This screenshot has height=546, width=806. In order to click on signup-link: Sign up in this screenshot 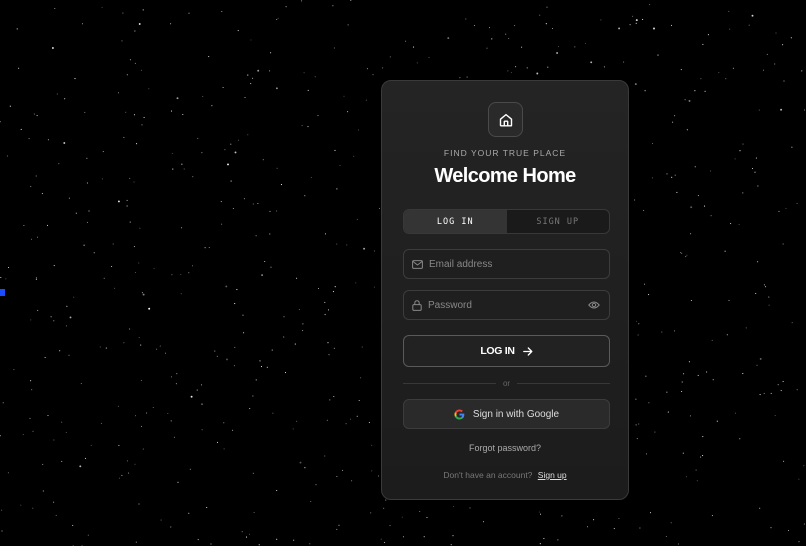, I will do `click(552, 475)`.